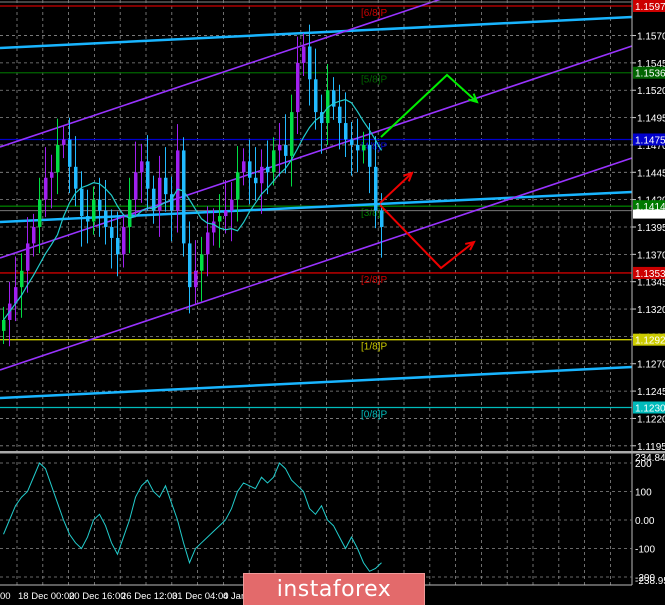 Image resolution: width=665 pixels, height=605 pixels. Describe the element at coordinates (149, 596) in the screenshot. I see `time-axis-label: 26 Dec 12:00` at that location.